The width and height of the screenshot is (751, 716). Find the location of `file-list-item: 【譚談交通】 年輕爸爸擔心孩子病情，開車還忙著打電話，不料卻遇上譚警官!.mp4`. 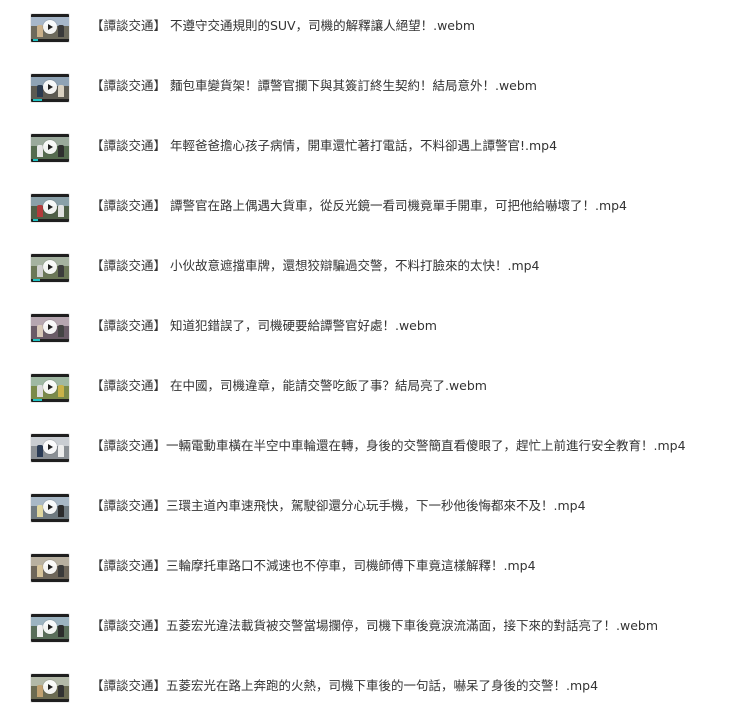

file-list-item: 【譚談交通】 年輕爸爸擔心孩子病情，開車還忙著打電話，不料卻遇上譚警官!.mp4 is located at coordinates (375, 152).